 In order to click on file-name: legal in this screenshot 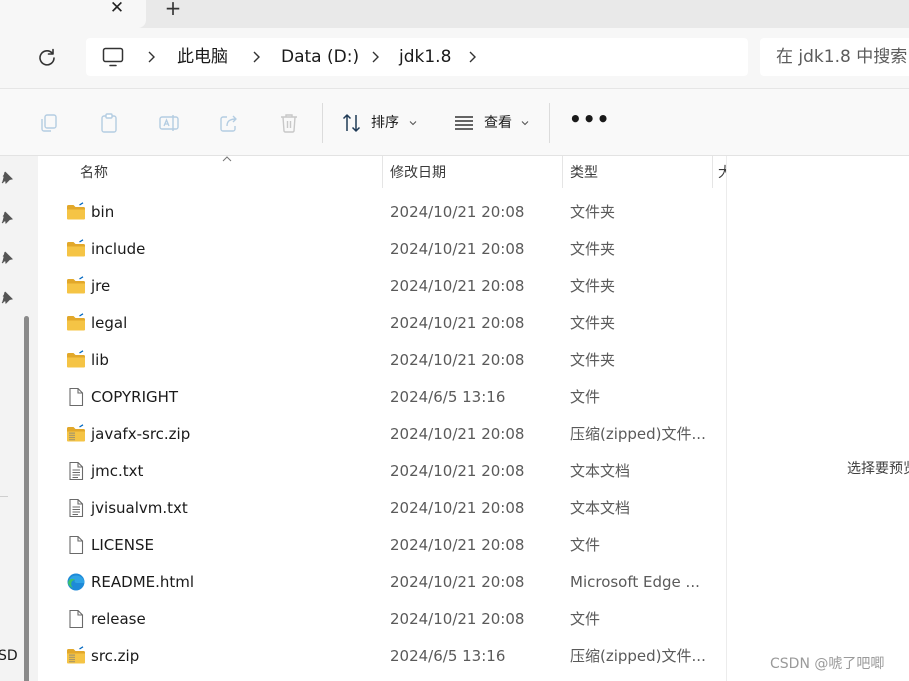, I will do `click(109, 323)`.